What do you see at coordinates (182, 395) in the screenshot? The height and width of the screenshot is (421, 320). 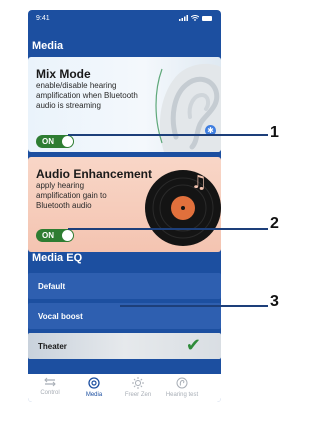 I see `tab-label: Hearing test` at bounding box center [182, 395].